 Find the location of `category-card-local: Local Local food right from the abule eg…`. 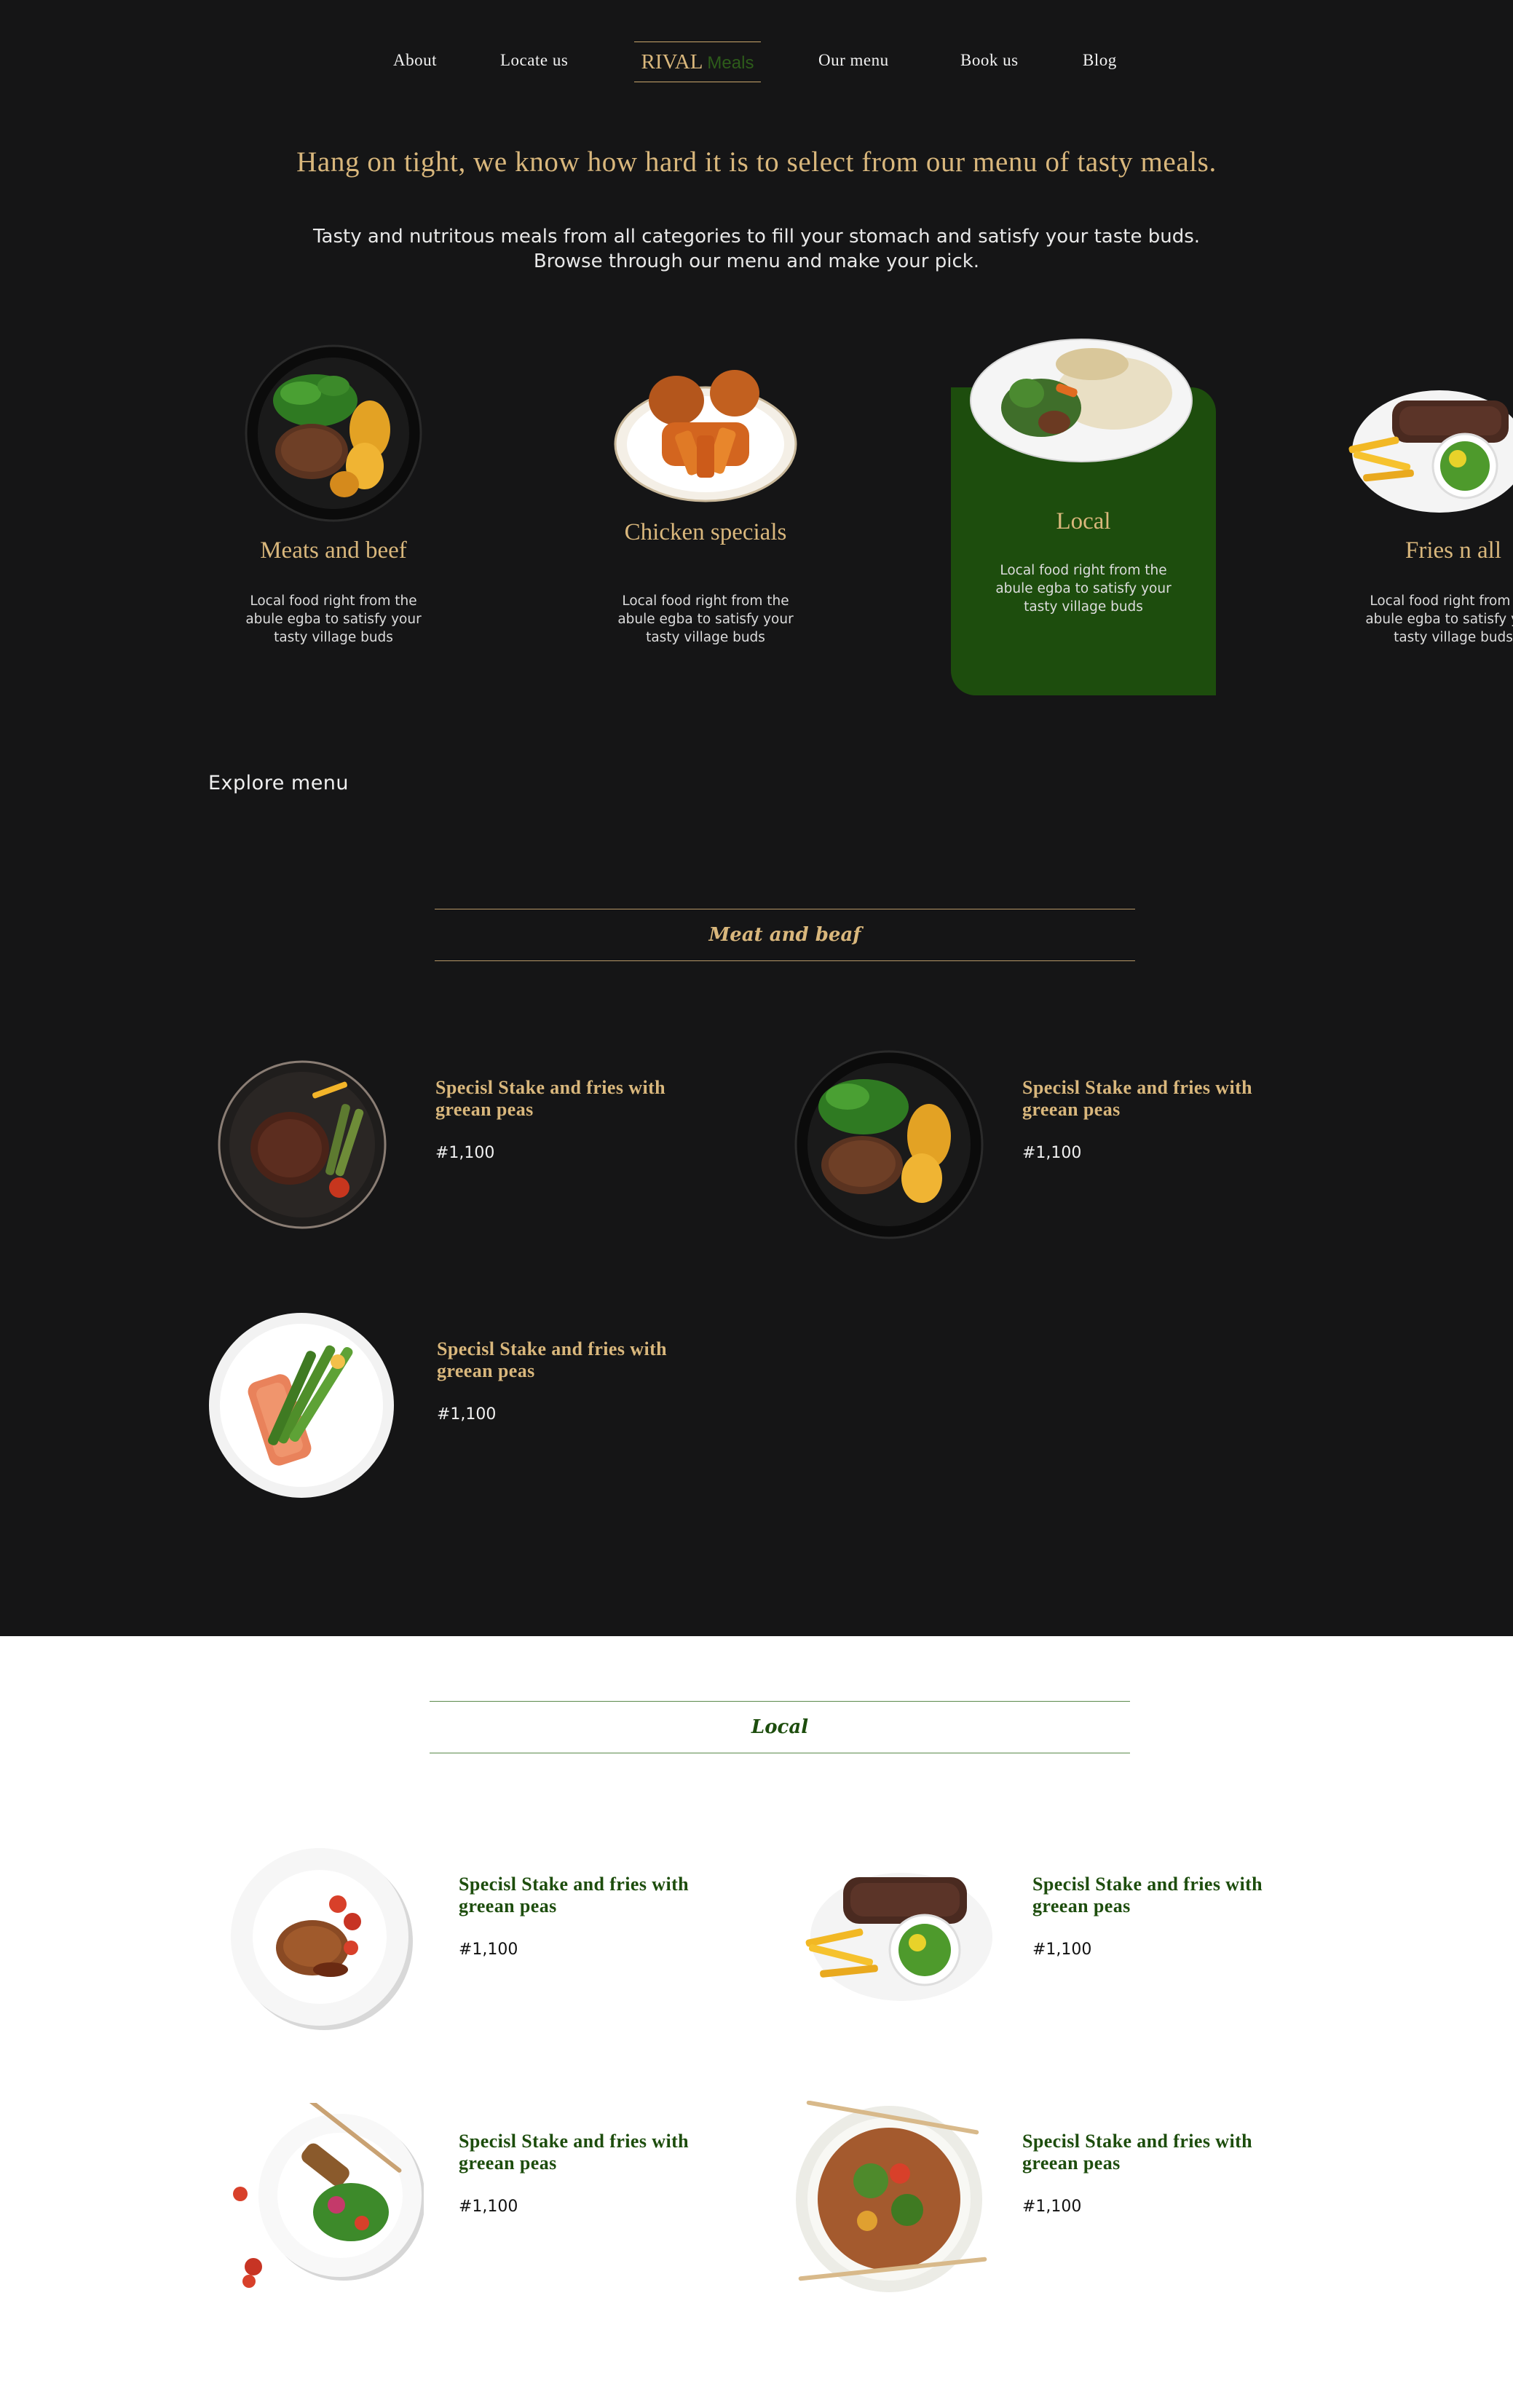

category-card-local: Local Local food right from the abule eg… is located at coordinates (1083, 515).